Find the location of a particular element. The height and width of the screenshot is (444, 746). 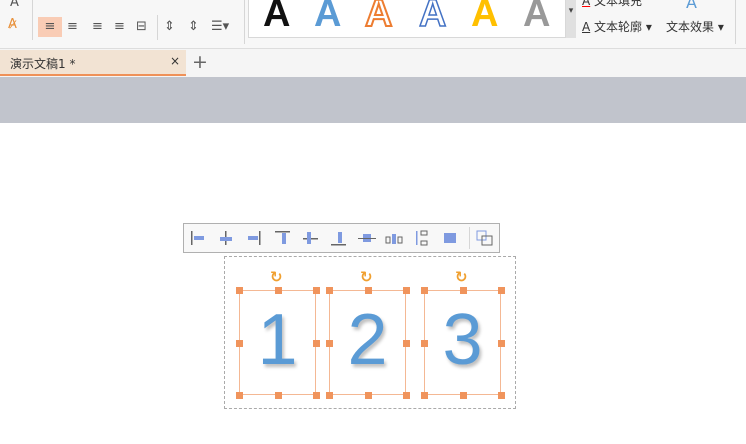

textbox-3: 3 ↻ is located at coordinates (463, 333).